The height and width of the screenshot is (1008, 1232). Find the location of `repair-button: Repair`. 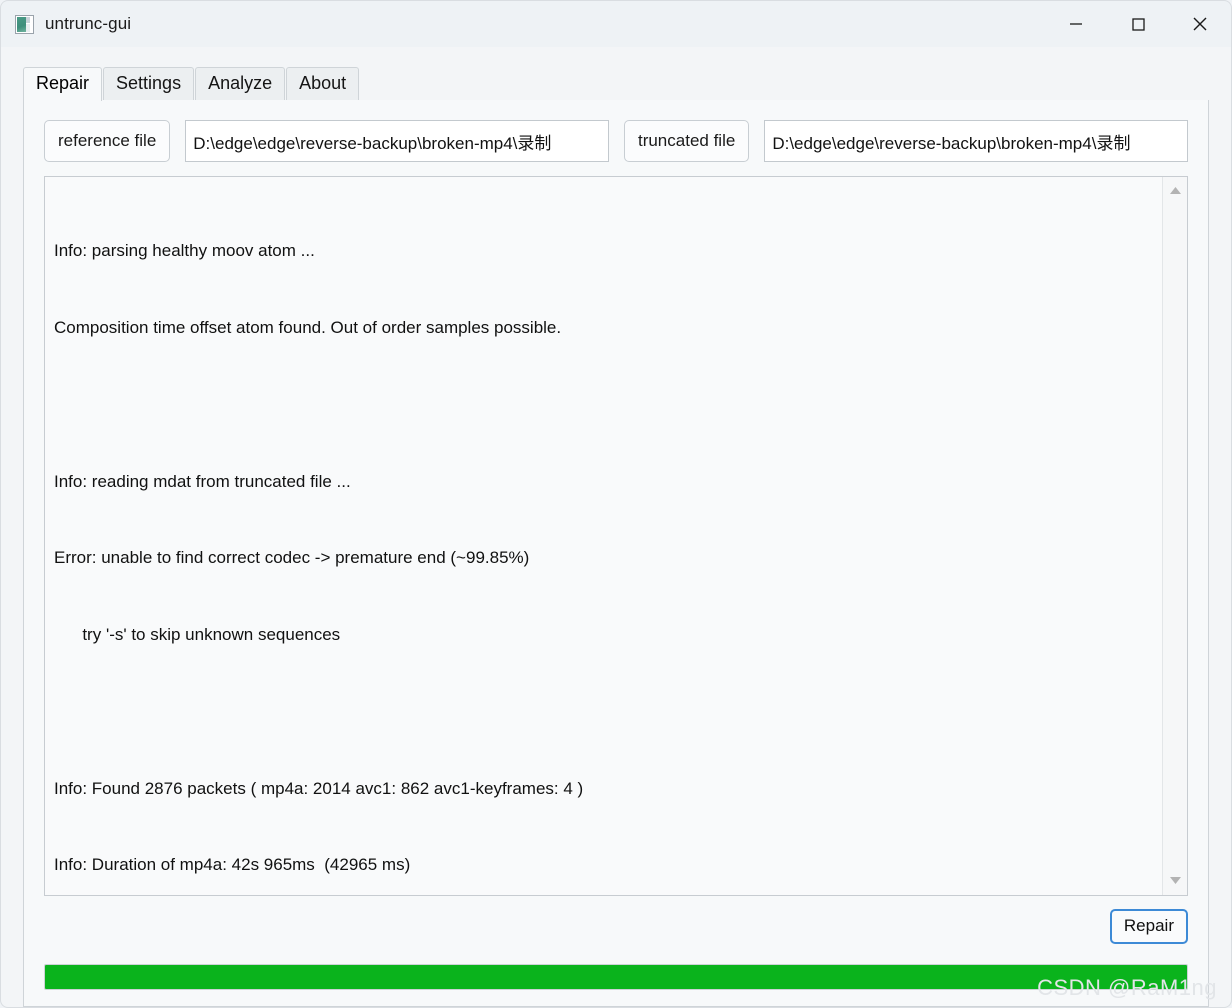

repair-button: Repair is located at coordinates (1148, 926).